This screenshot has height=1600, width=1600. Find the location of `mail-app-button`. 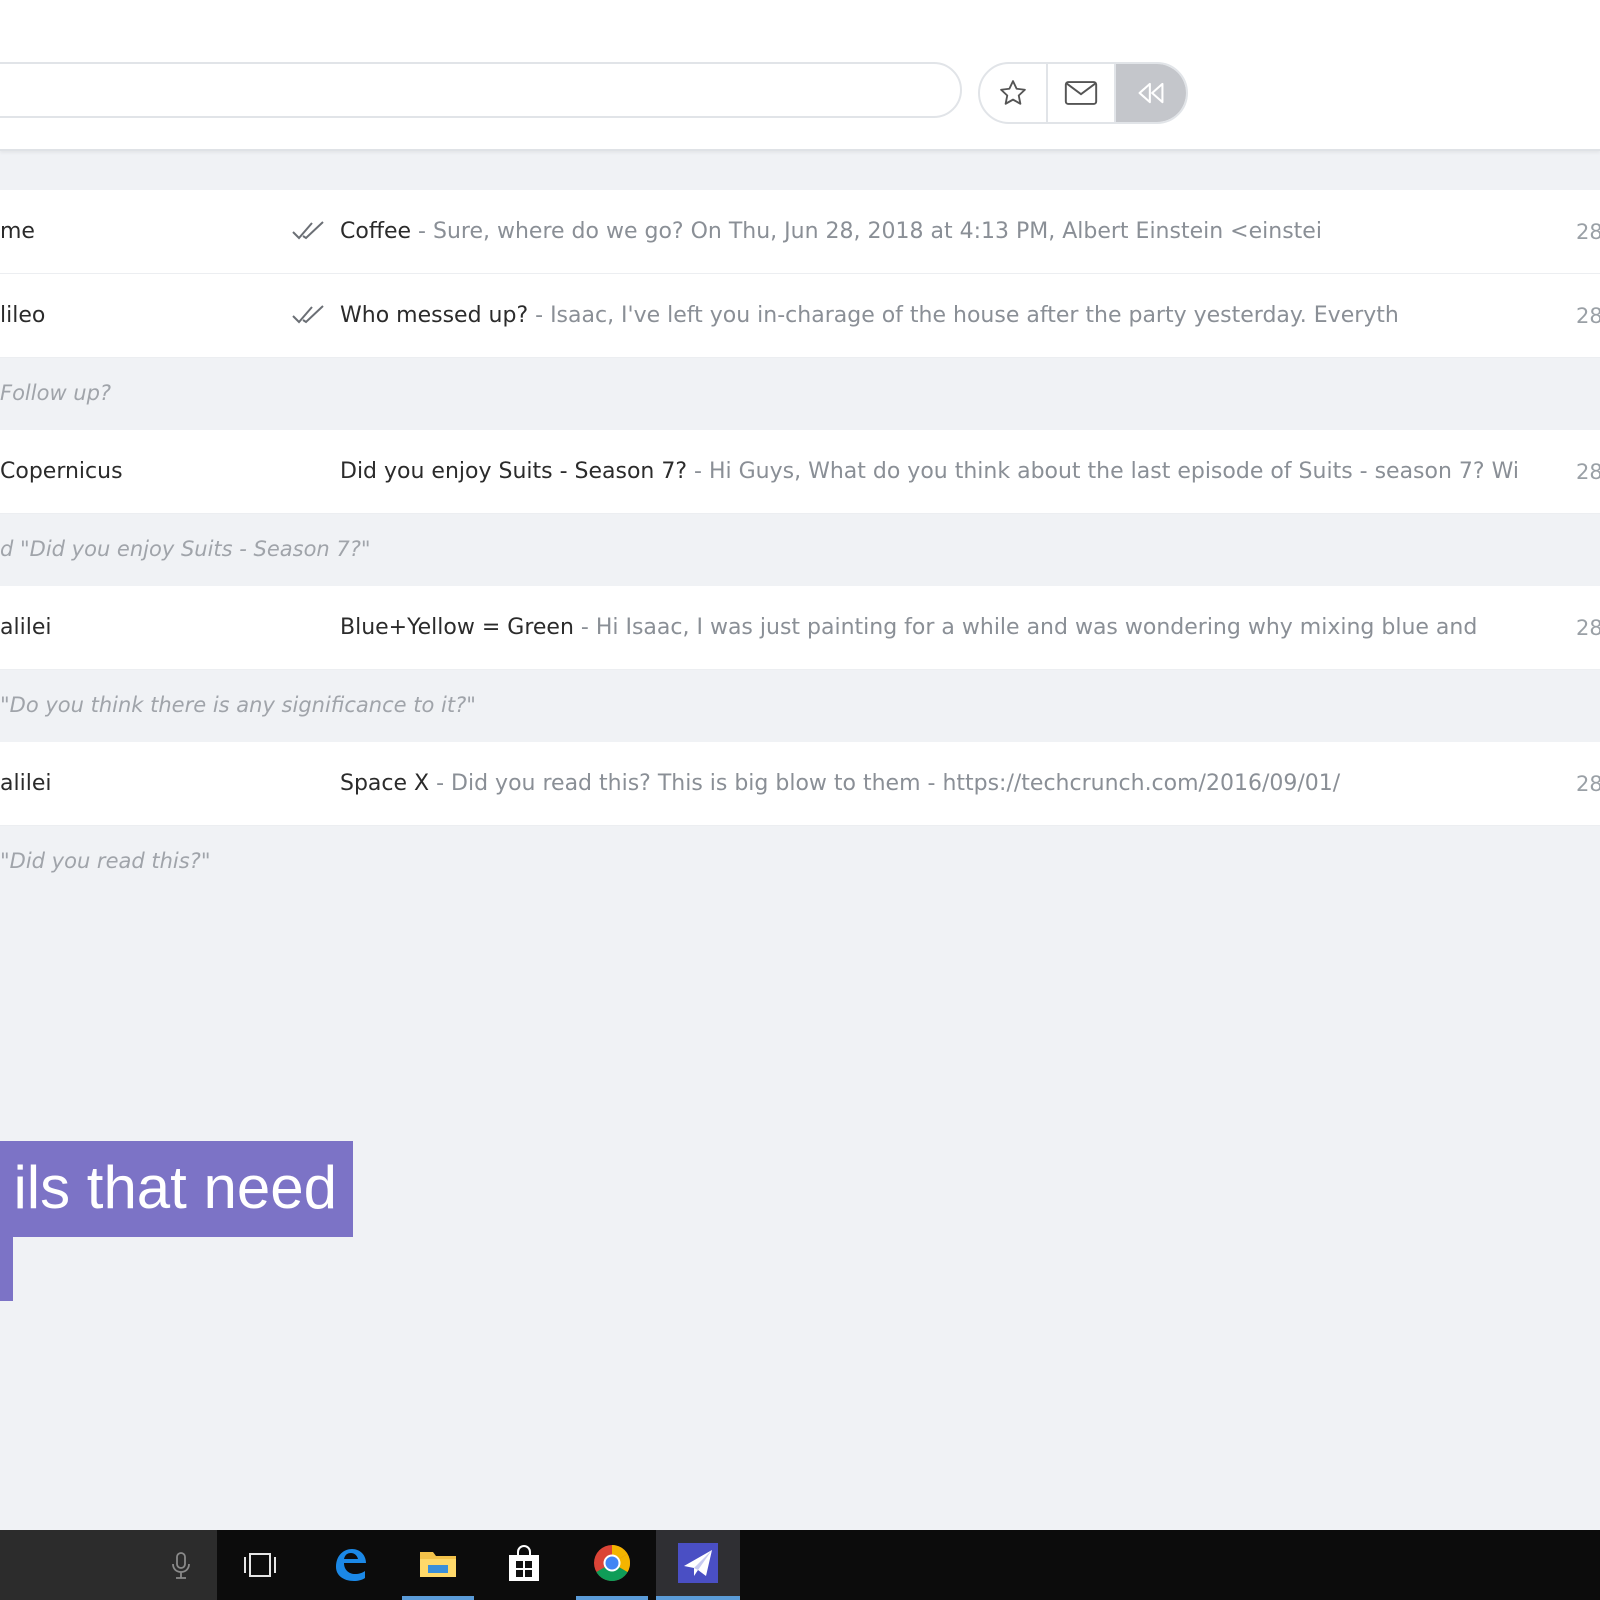

mail-app-button is located at coordinates (698, 1565).